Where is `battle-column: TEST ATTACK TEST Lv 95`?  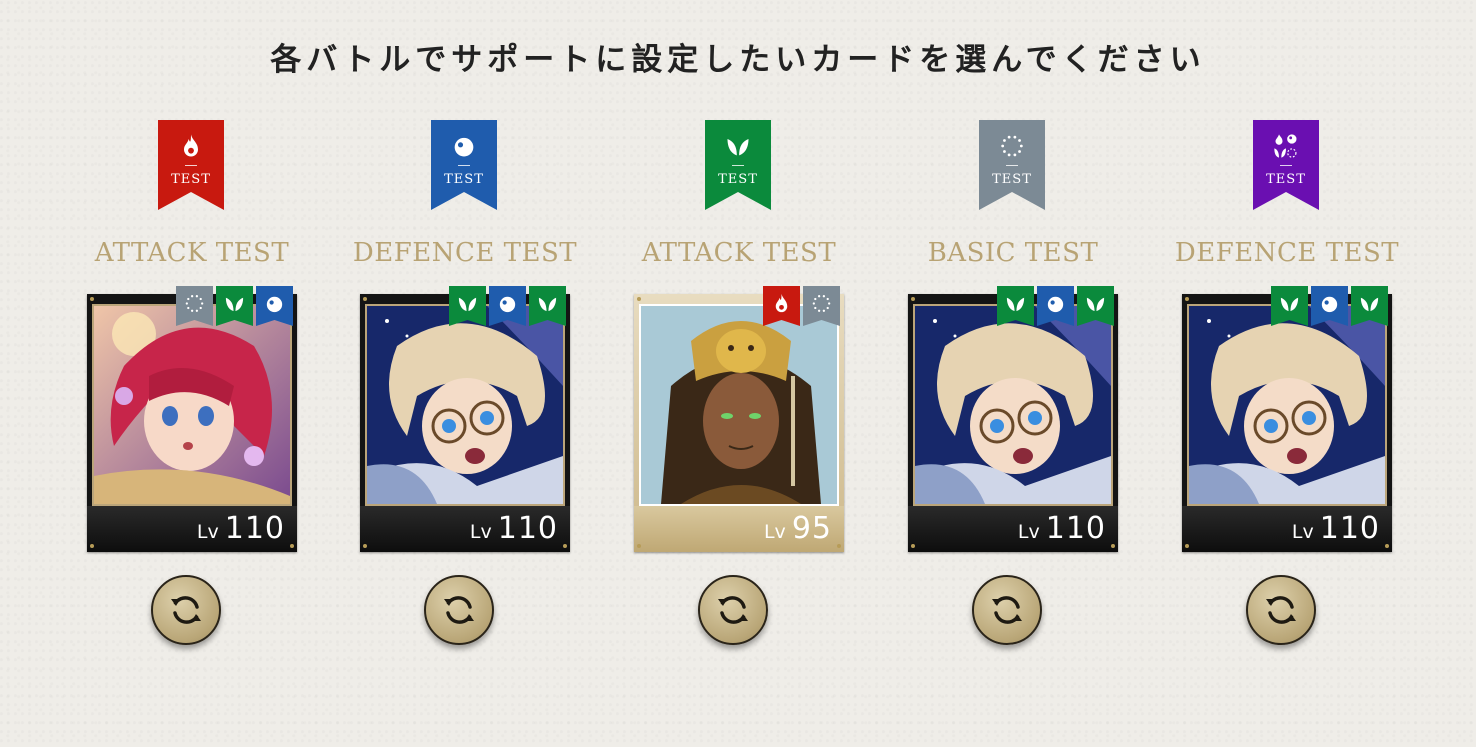 battle-column: TEST ATTACK TEST Lv 95 is located at coordinates (739, 390).